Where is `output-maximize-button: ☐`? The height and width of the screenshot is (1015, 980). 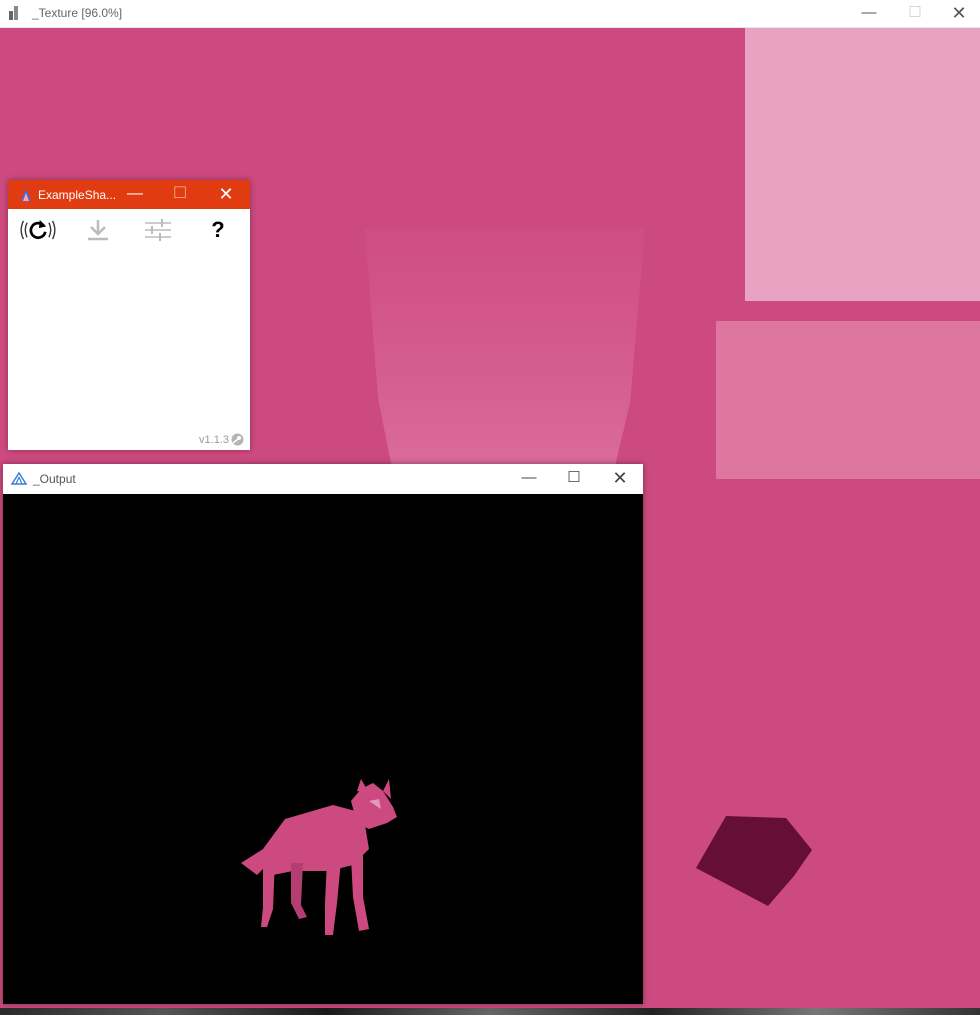 output-maximize-button: ☐ is located at coordinates (574, 479).